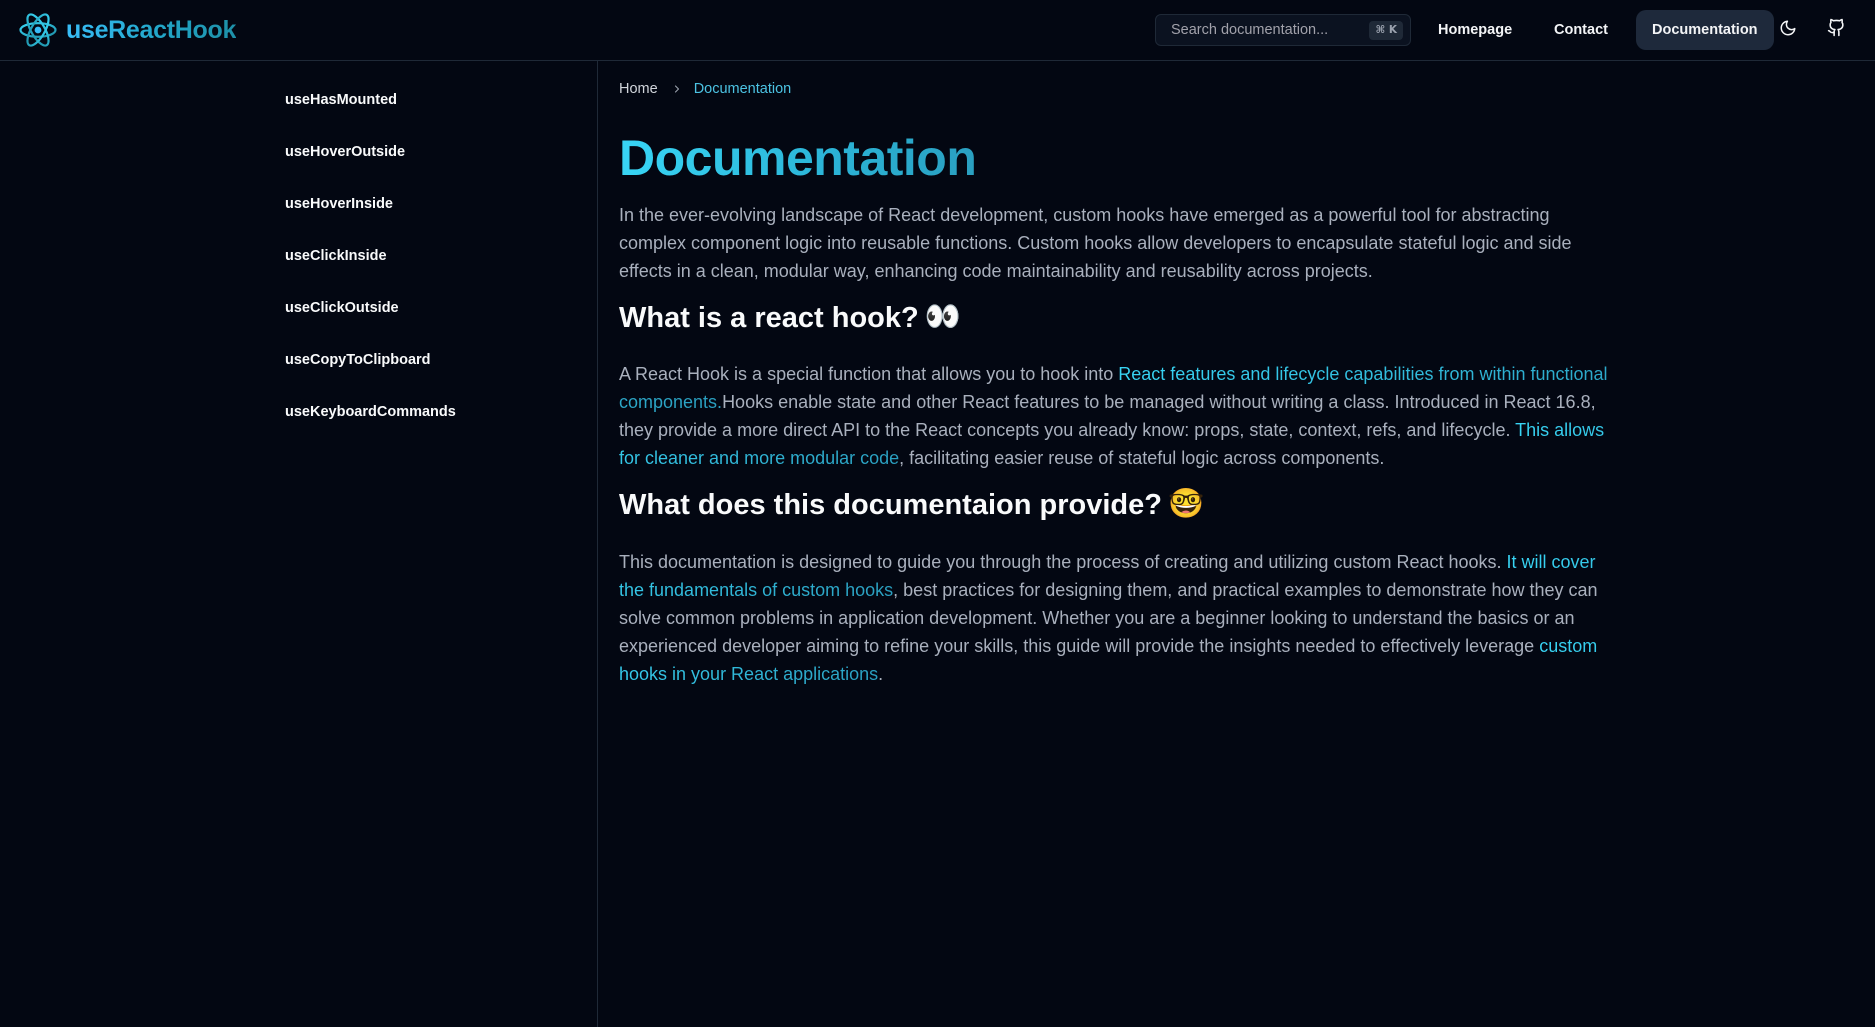 The width and height of the screenshot is (1875, 1027). Describe the element at coordinates (1386, 30) in the screenshot. I see `search-shortcut-badge: ⌘ K` at that location.